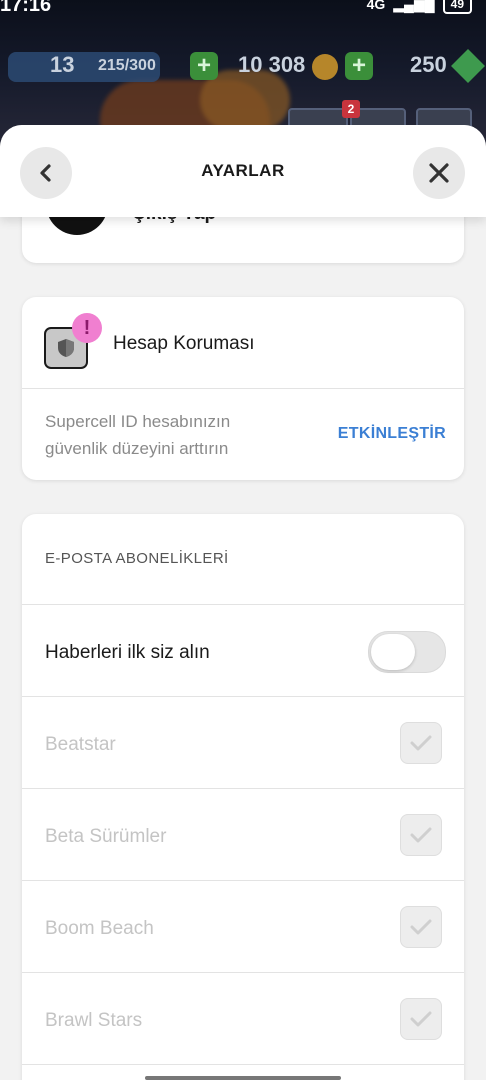 This screenshot has width=486, height=1080. I want to click on protection-description-line2: güvenlik düzeyini arttırın, so click(137, 448).